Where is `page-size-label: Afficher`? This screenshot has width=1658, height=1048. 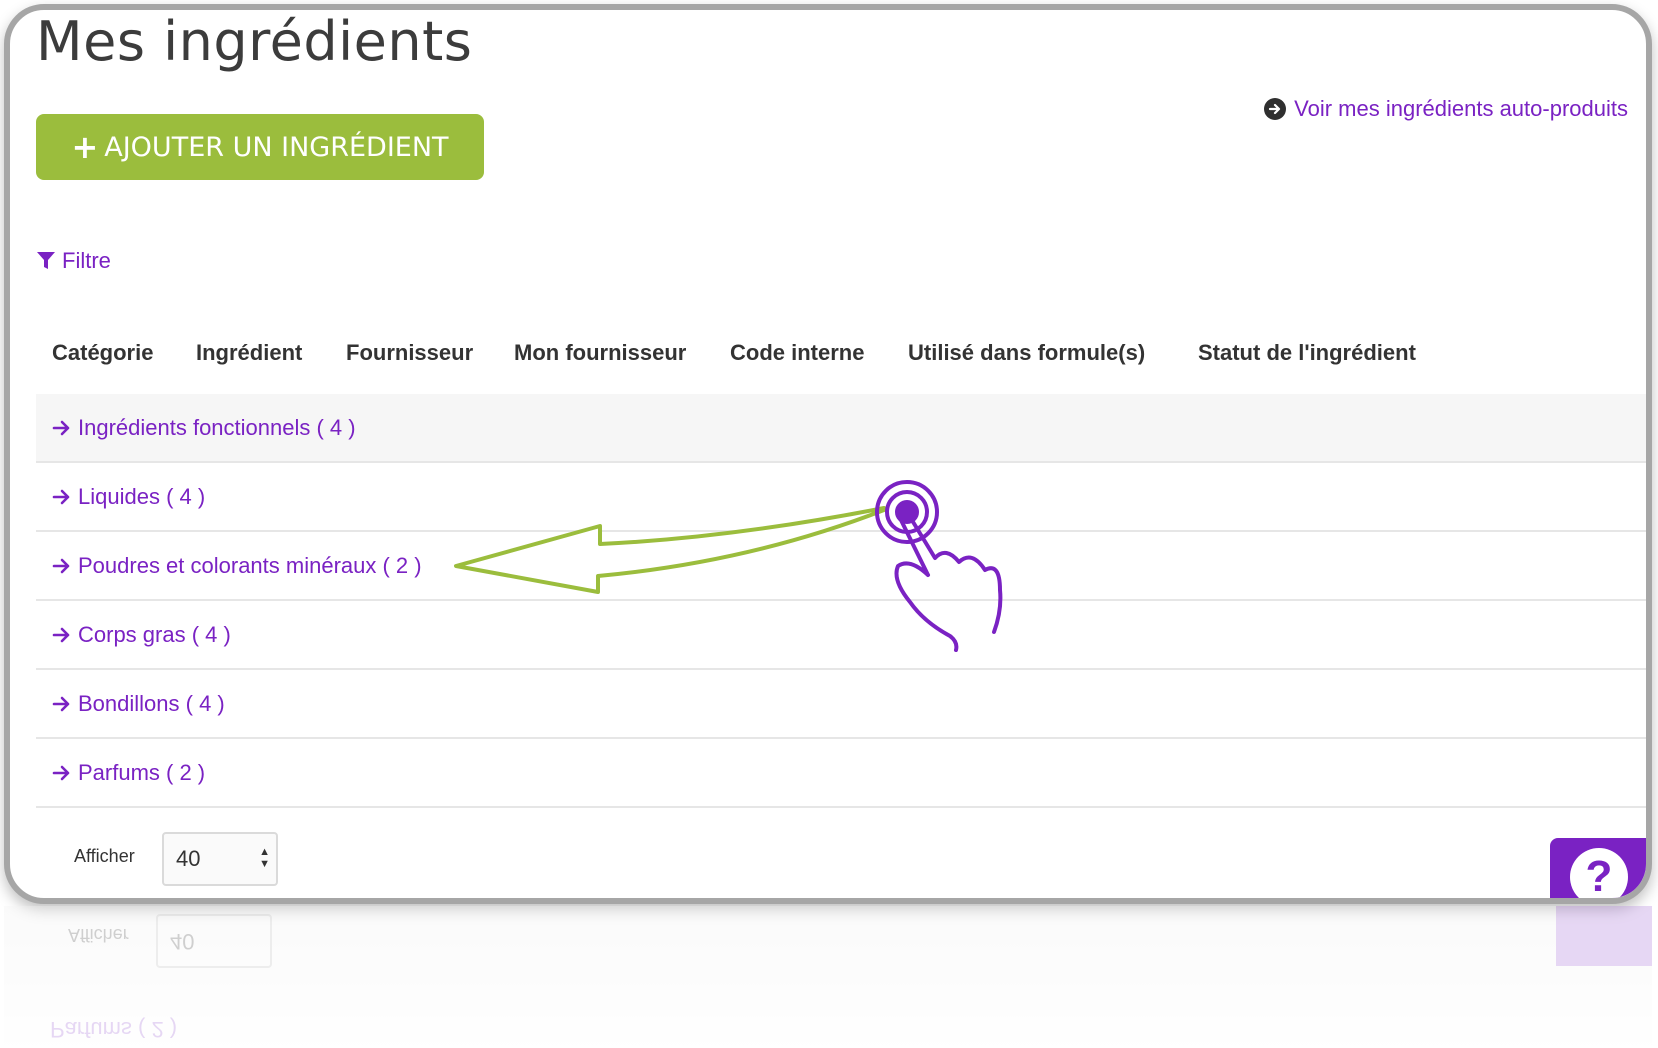 page-size-label: Afficher is located at coordinates (104, 856).